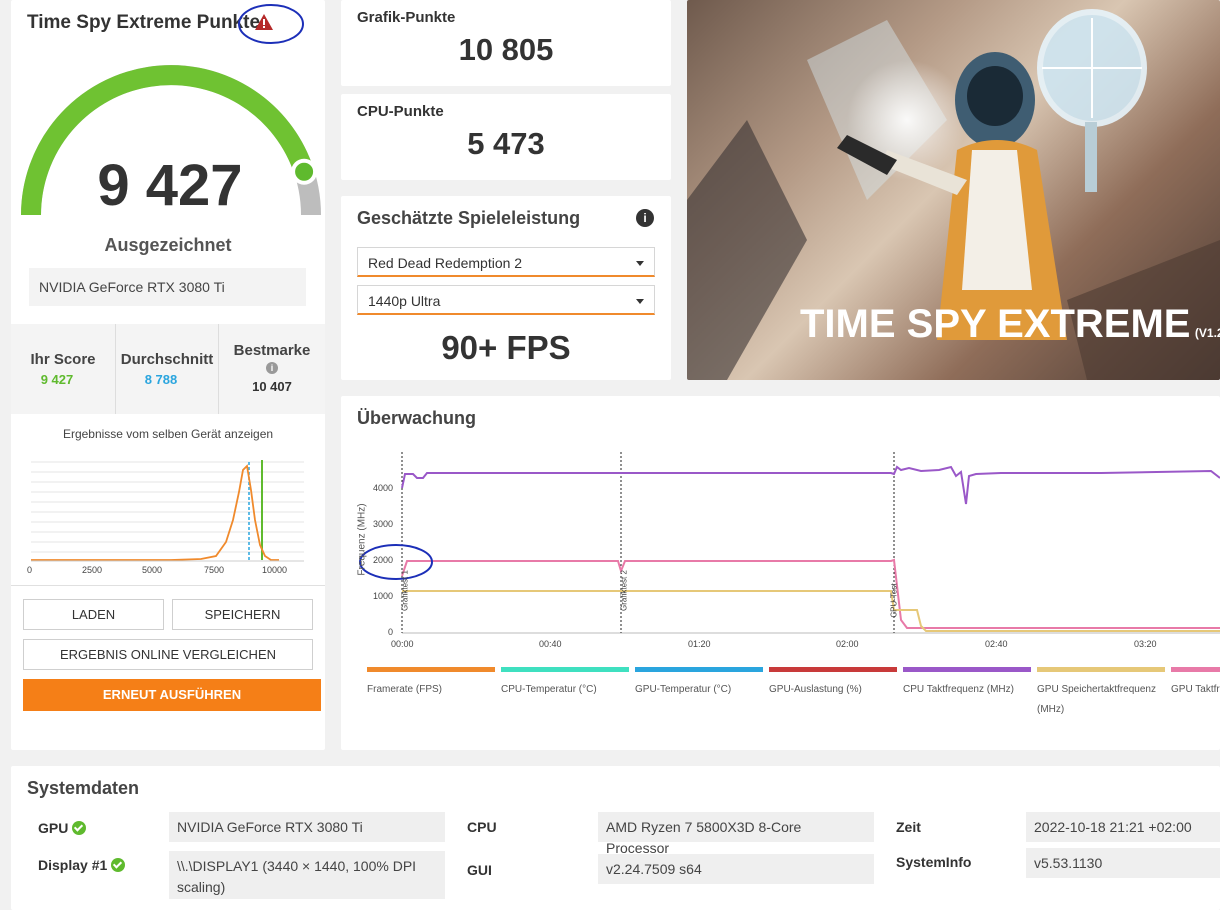 The image size is (1220, 910). Describe the element at coordinates (53, 828) in the screenshot. I see `gpu-label-text: GPU` at that location.